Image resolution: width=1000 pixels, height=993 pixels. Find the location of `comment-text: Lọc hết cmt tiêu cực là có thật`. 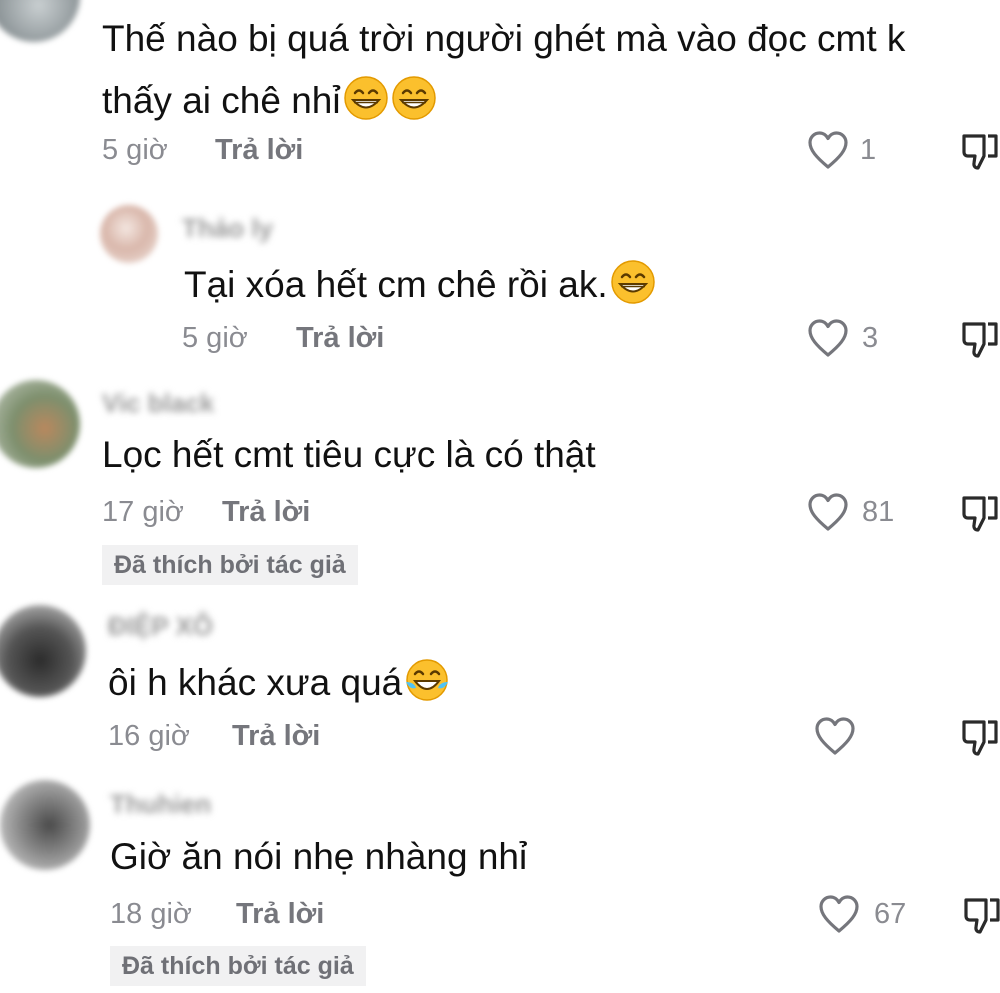

comment-text: Lọc hết cmt tiêu cực là có thật is located at coordinates (349, 454).